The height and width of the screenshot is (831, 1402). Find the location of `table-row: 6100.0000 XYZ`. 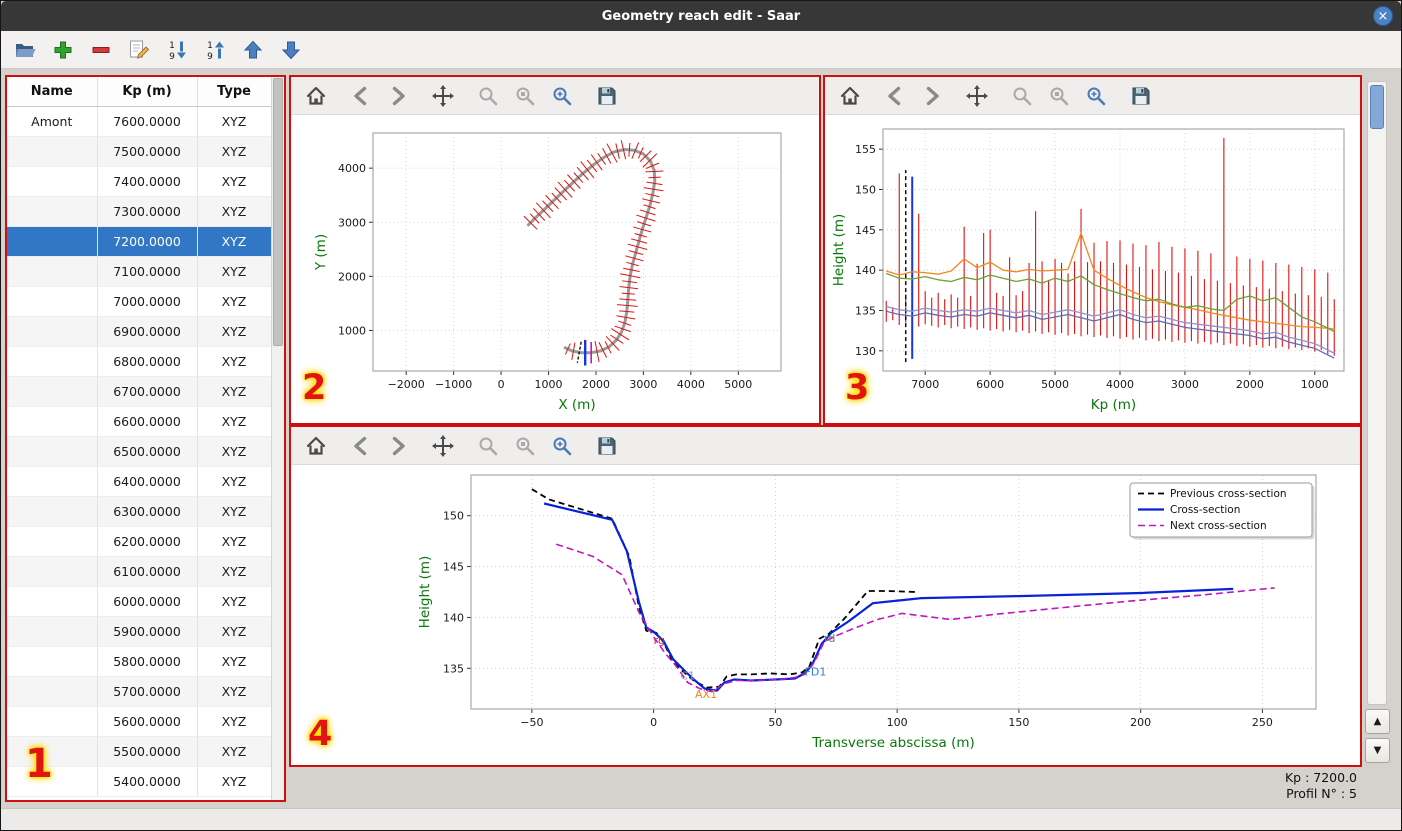

table-row: 6100.0000 XYZ is located at coordinates (139, 571).